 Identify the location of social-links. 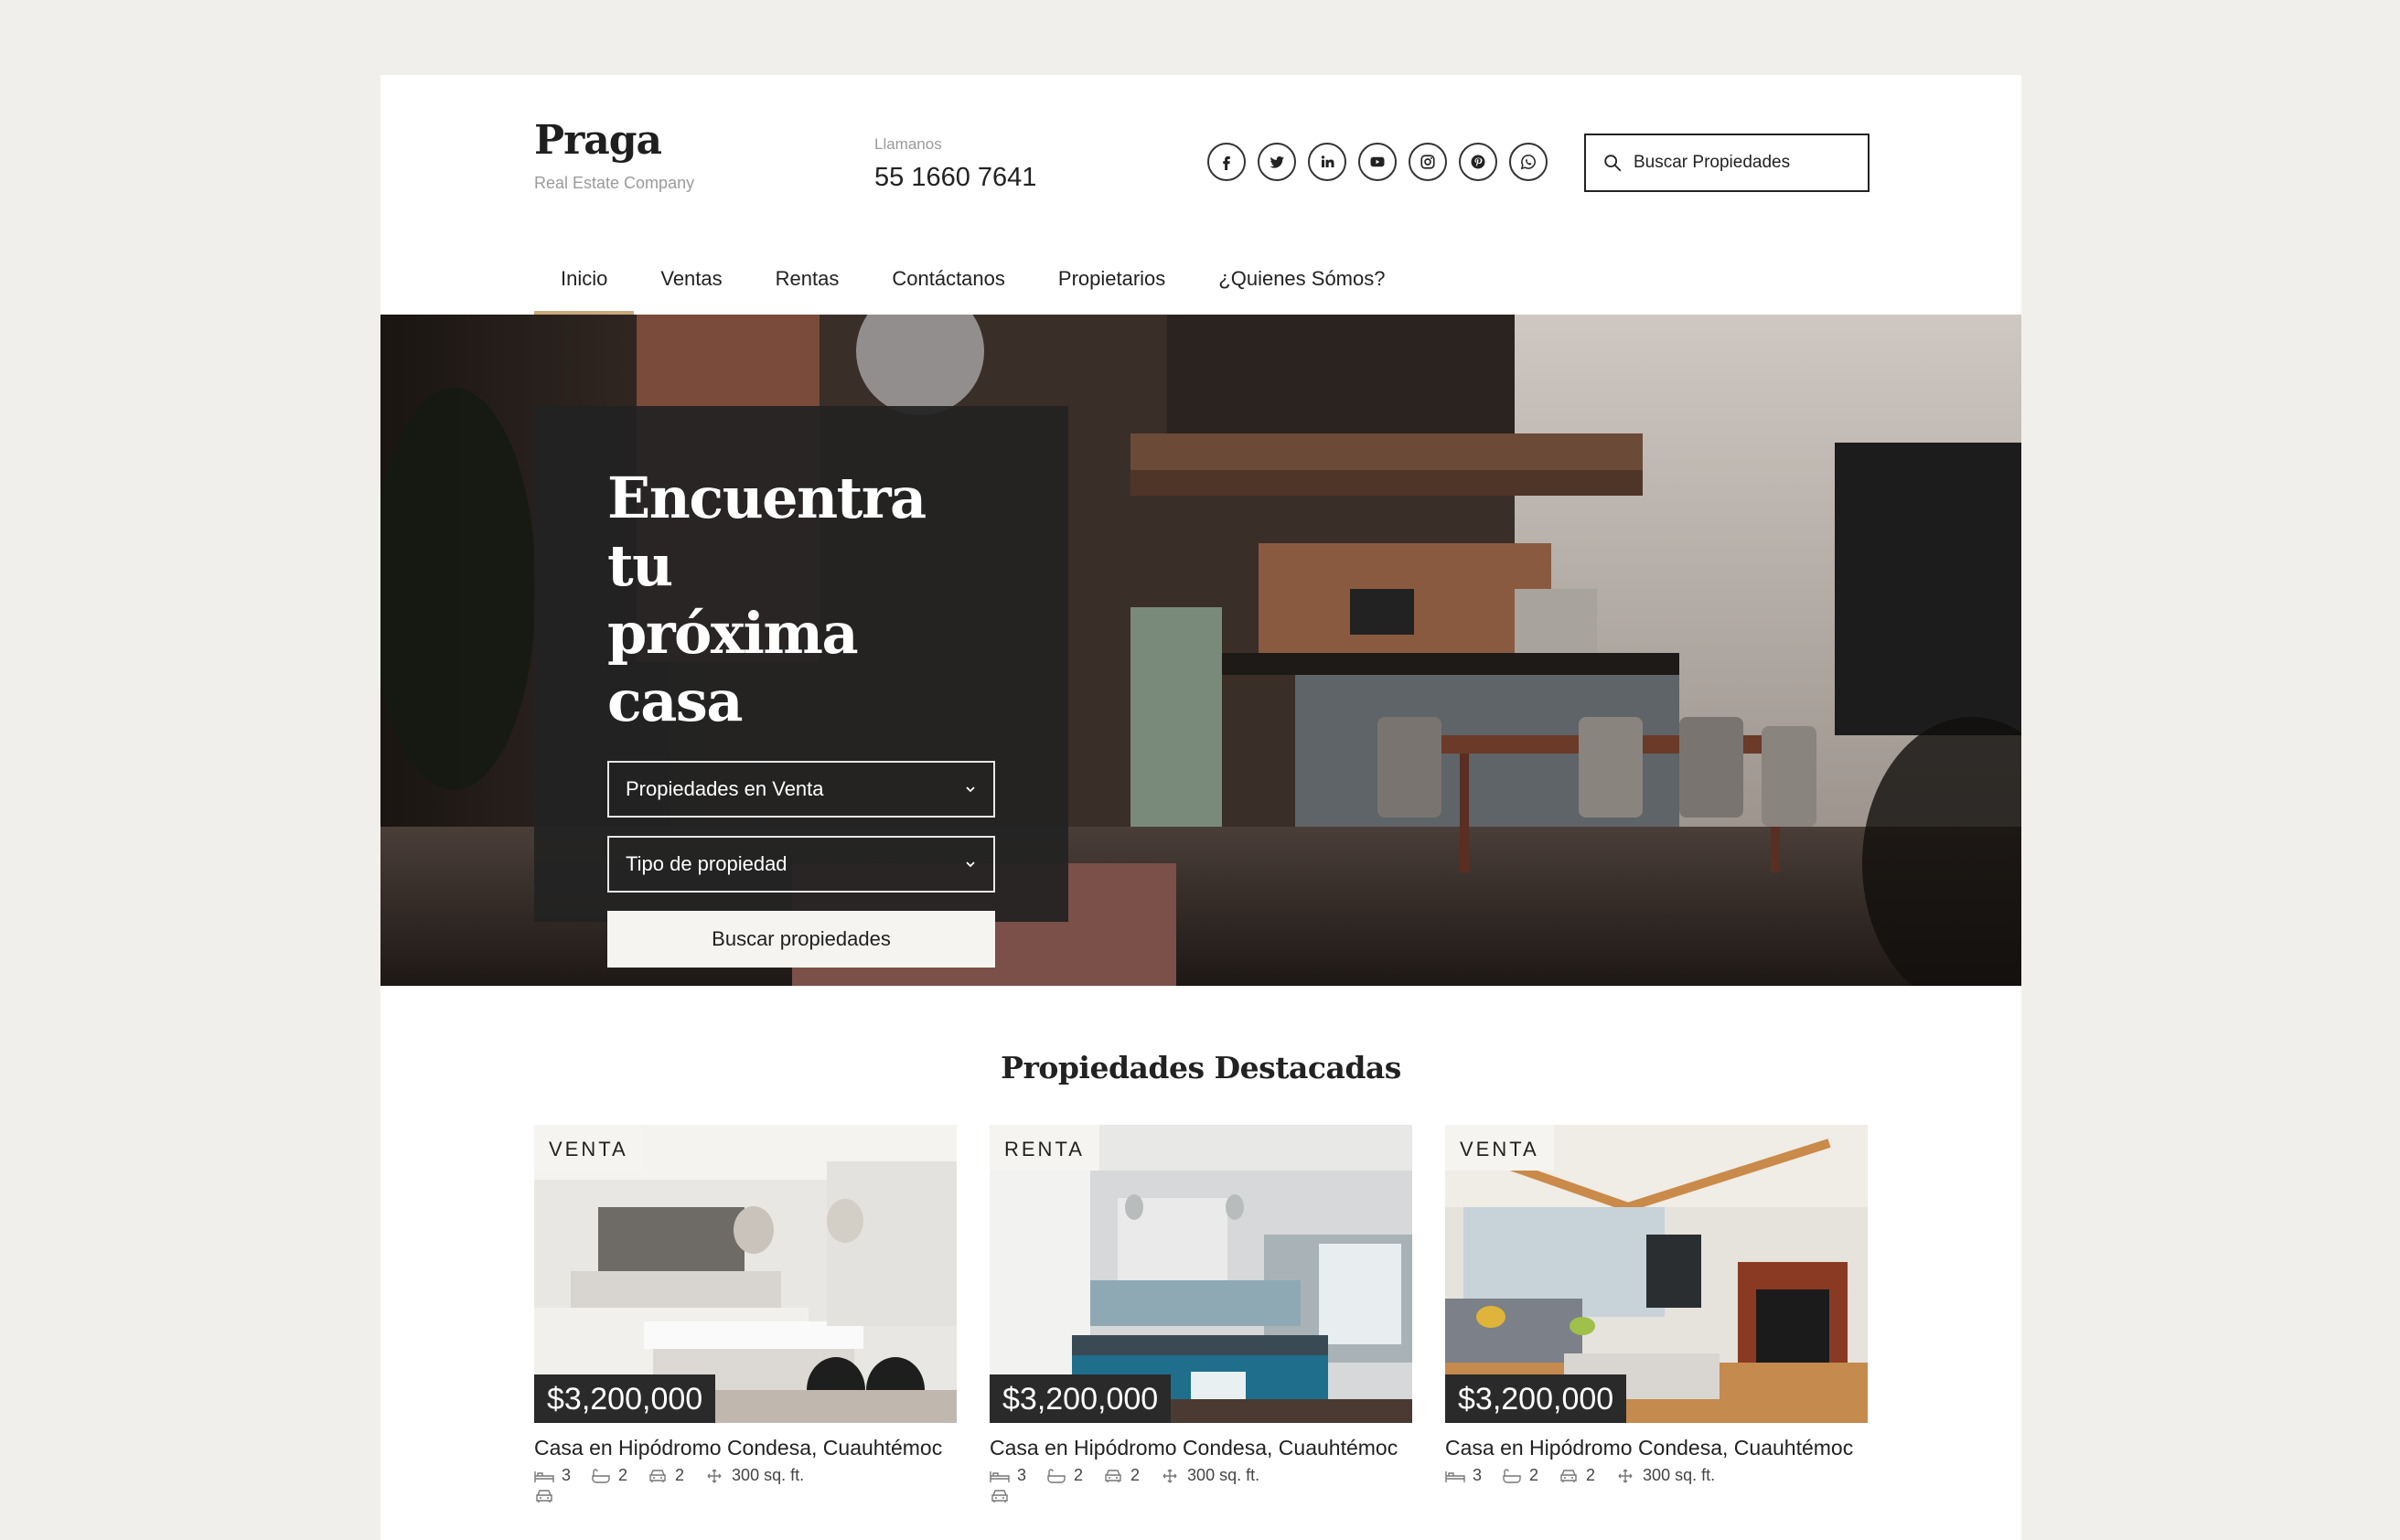
(1377, 162).